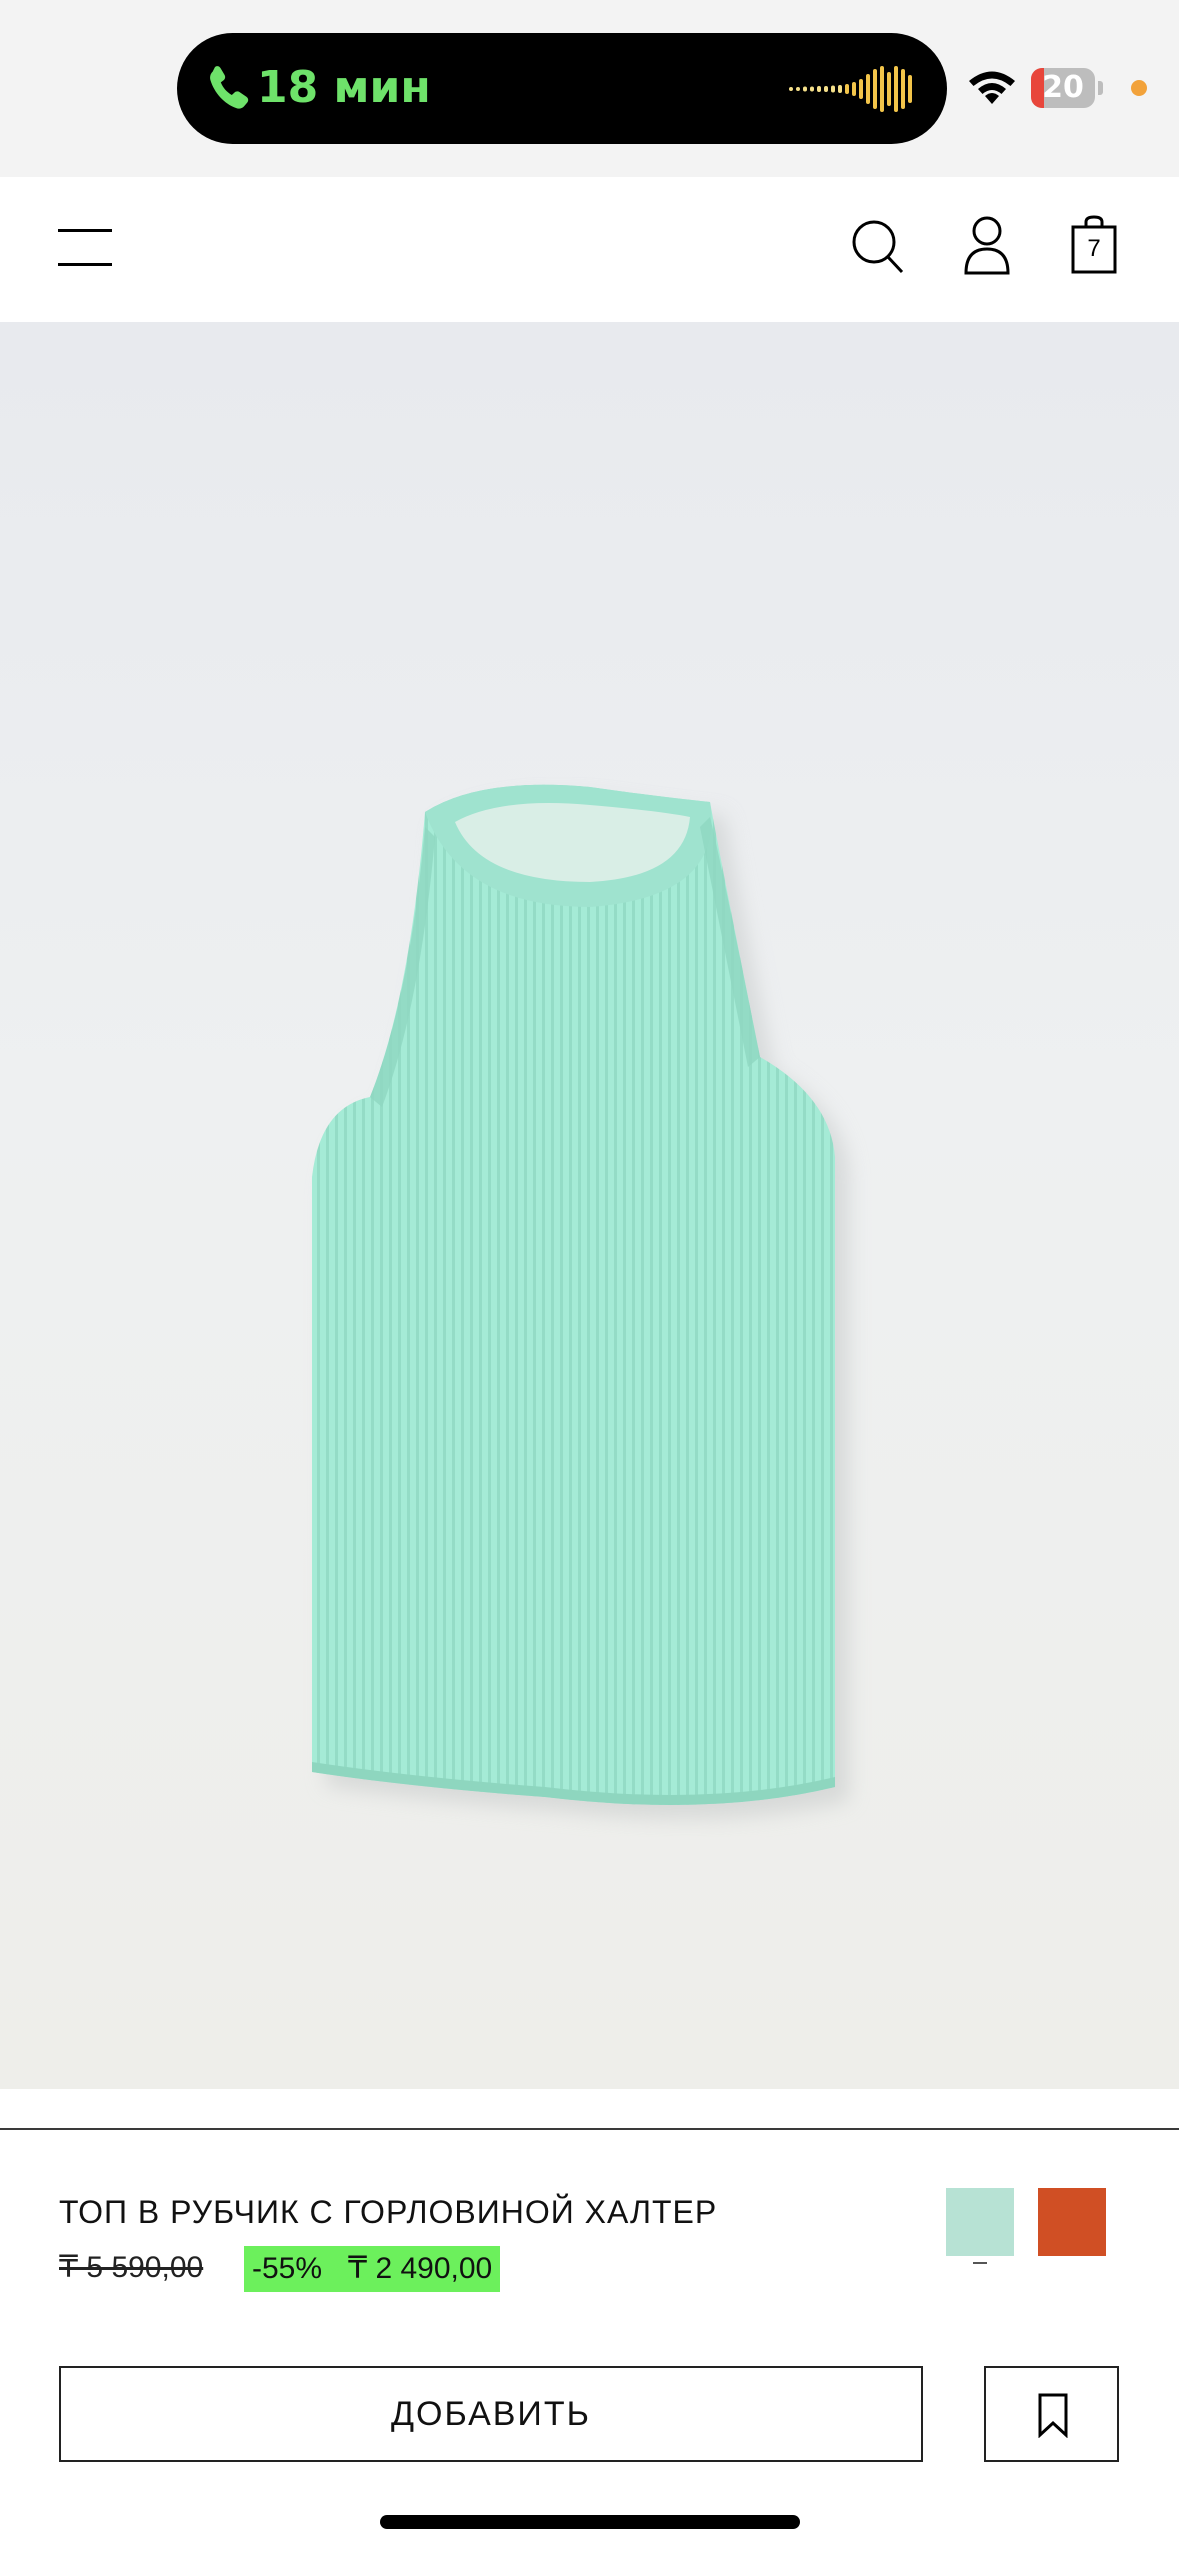 The height and width of the screenshot is (2558, 1179). I want to click on audio-waveform-icon, so click(850, 89).